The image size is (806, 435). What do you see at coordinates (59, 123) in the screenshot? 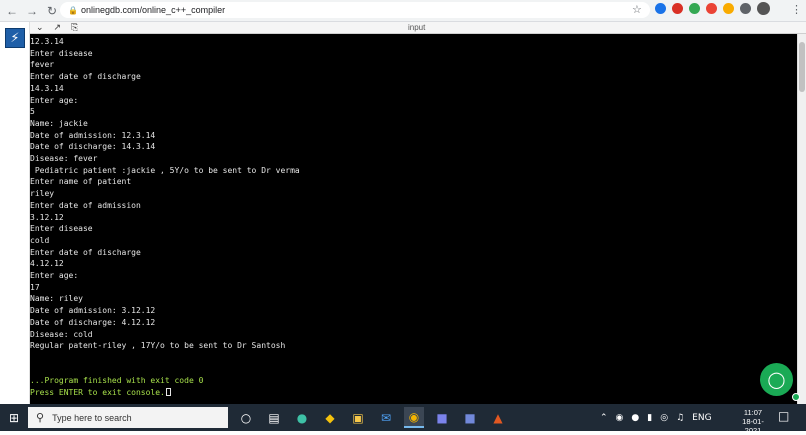
I see `console-line-text: Name: jackie` at bounding box center [59, 123].